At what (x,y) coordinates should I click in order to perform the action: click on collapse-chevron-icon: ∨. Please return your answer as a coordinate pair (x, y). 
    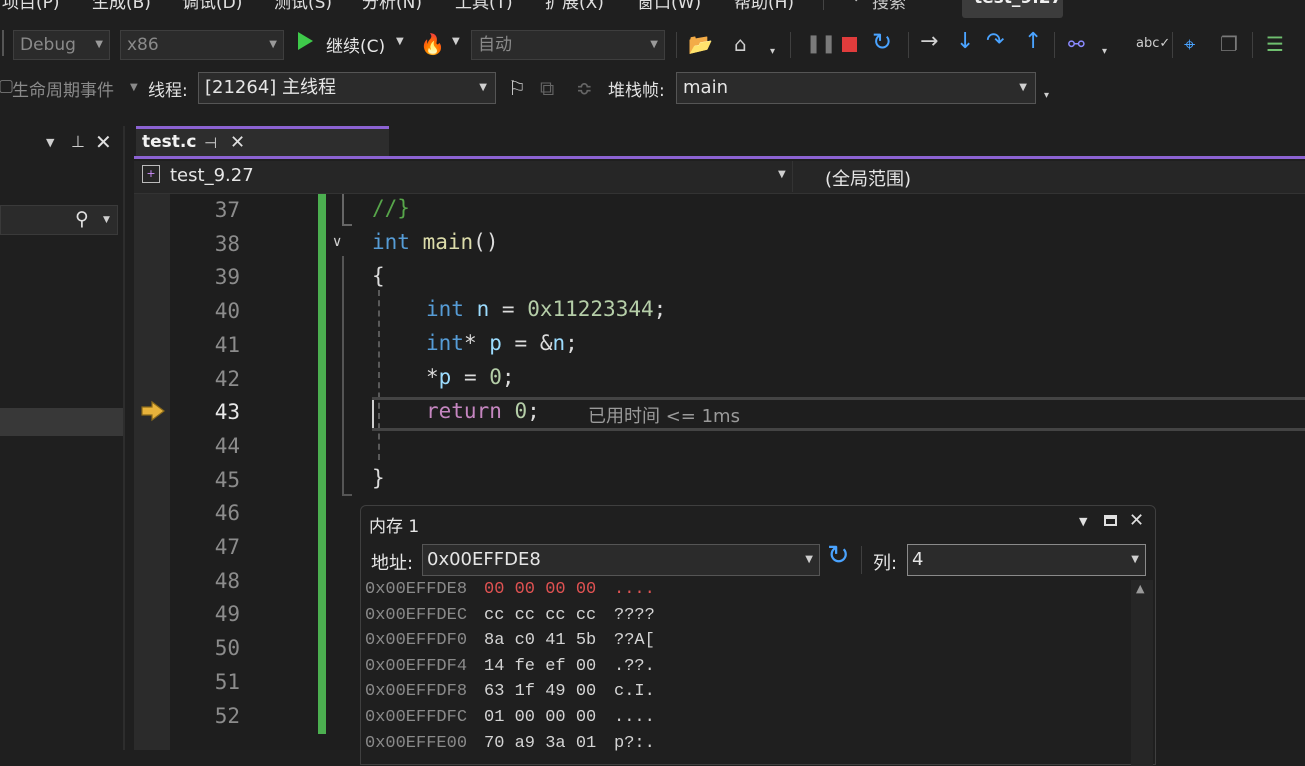
    Looking at the image, I should click on (337, 242).